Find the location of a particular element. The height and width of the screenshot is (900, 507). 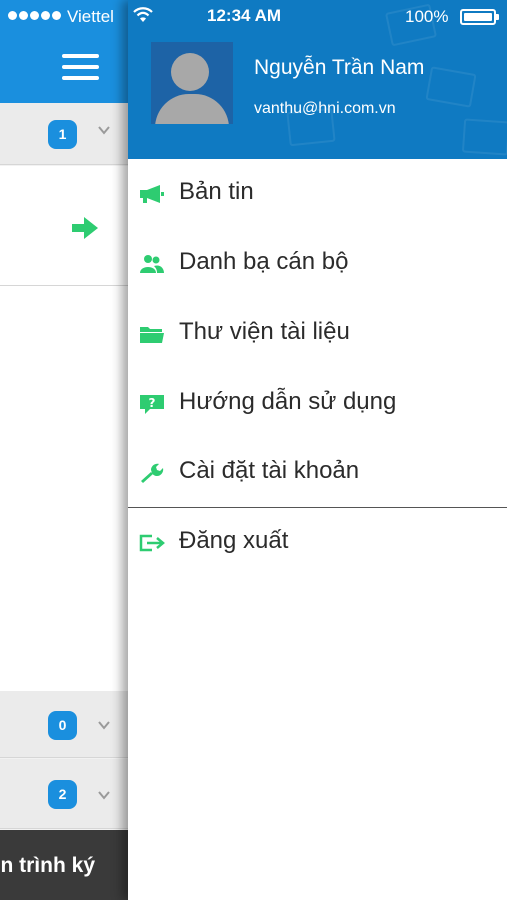

section-row-1: 1 is located at coordinates (64, 134).